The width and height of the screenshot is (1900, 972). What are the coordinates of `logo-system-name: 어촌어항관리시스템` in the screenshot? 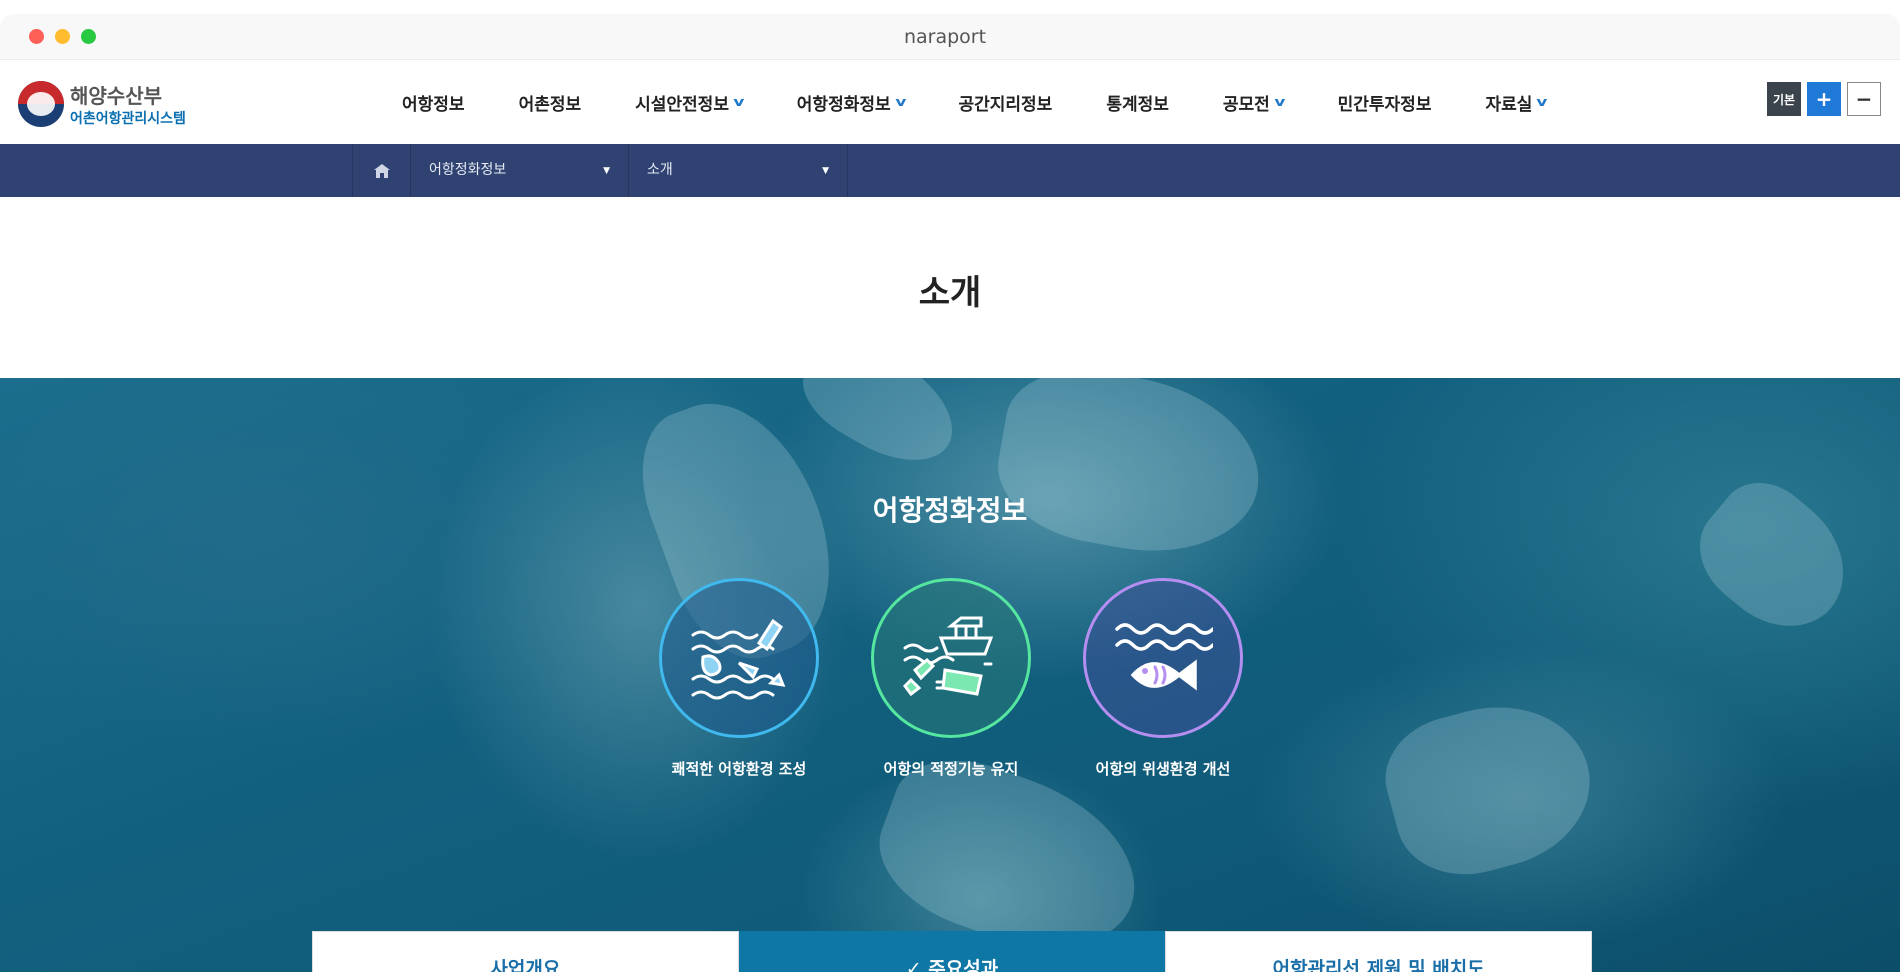 It's located at (128, 119).